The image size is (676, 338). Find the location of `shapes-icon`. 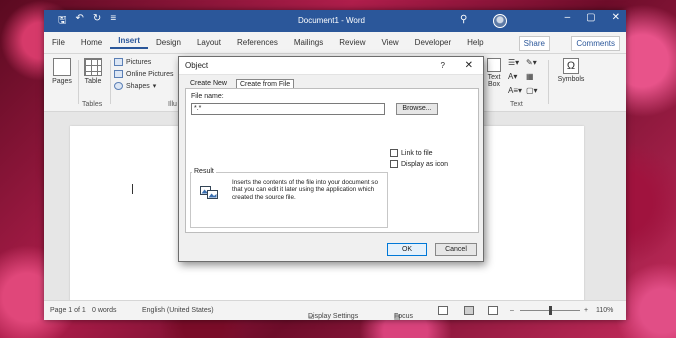

shapes-icon is located at coordinates (118, 86).